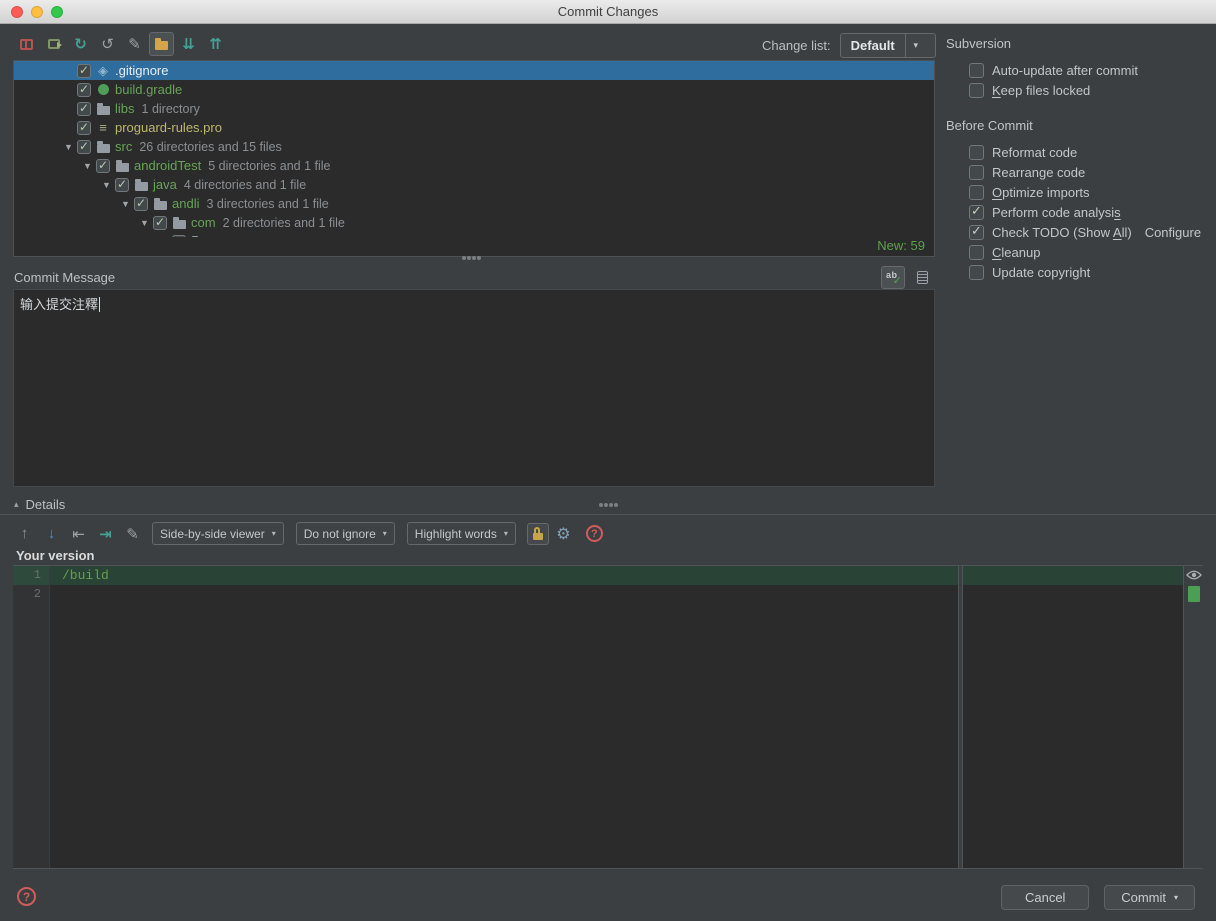 This screenshot has width=1216, height=921. What do you see at coordinates (210, 146) in the screenshot?
I see `folder-count: 26 directories and 15 files` at bounding box center [210, 146].